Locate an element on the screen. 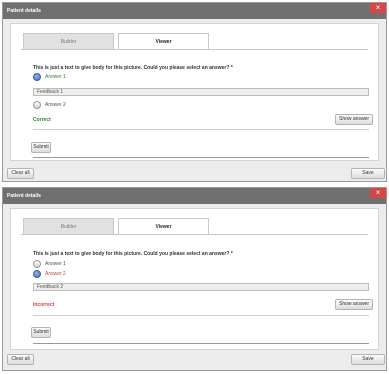 The width and height of the screenshot is (389, 374). feedback-field: Feedback 1 is located at coordinates (201, 92).